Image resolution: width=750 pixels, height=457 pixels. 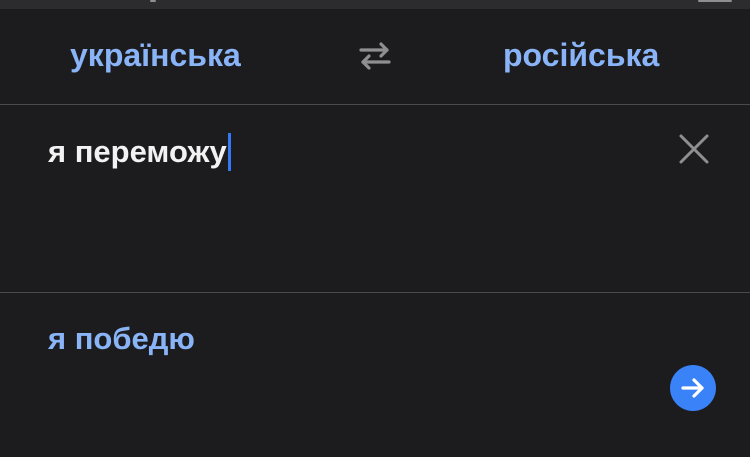 I want to click on battery-icon, so click(x=715, y=1).